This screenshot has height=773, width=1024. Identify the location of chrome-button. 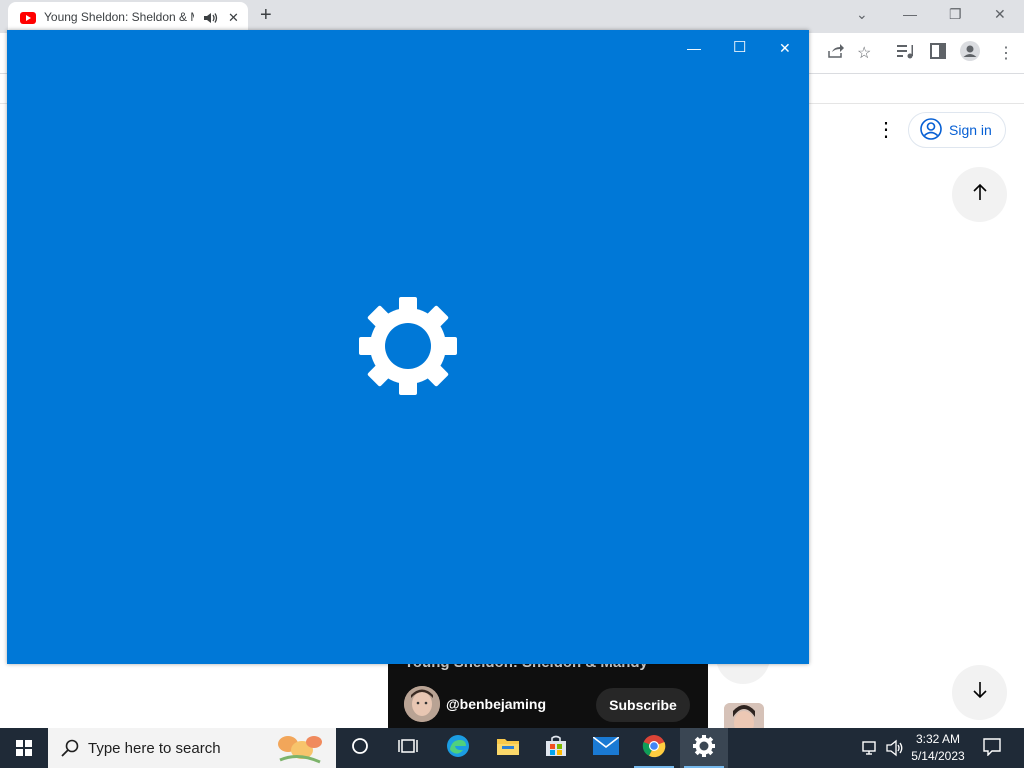
(654, 748).